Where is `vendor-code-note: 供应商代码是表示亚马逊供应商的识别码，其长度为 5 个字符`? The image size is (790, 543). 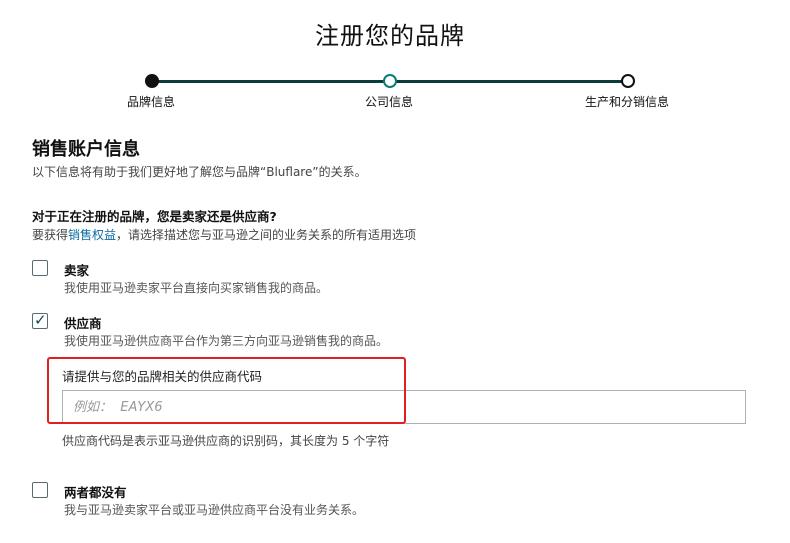
vendor-code-note: 供应商代码是表示亚马逊供应商的识别码，其长度为 5 个字符 is located at coordinates (226, 441).